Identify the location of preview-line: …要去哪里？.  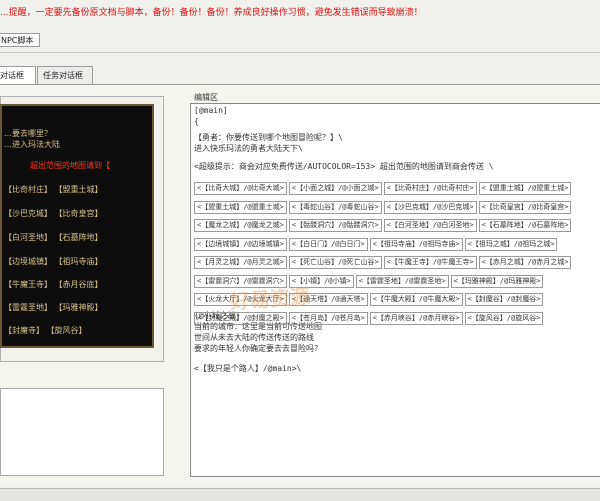
(28, 133).